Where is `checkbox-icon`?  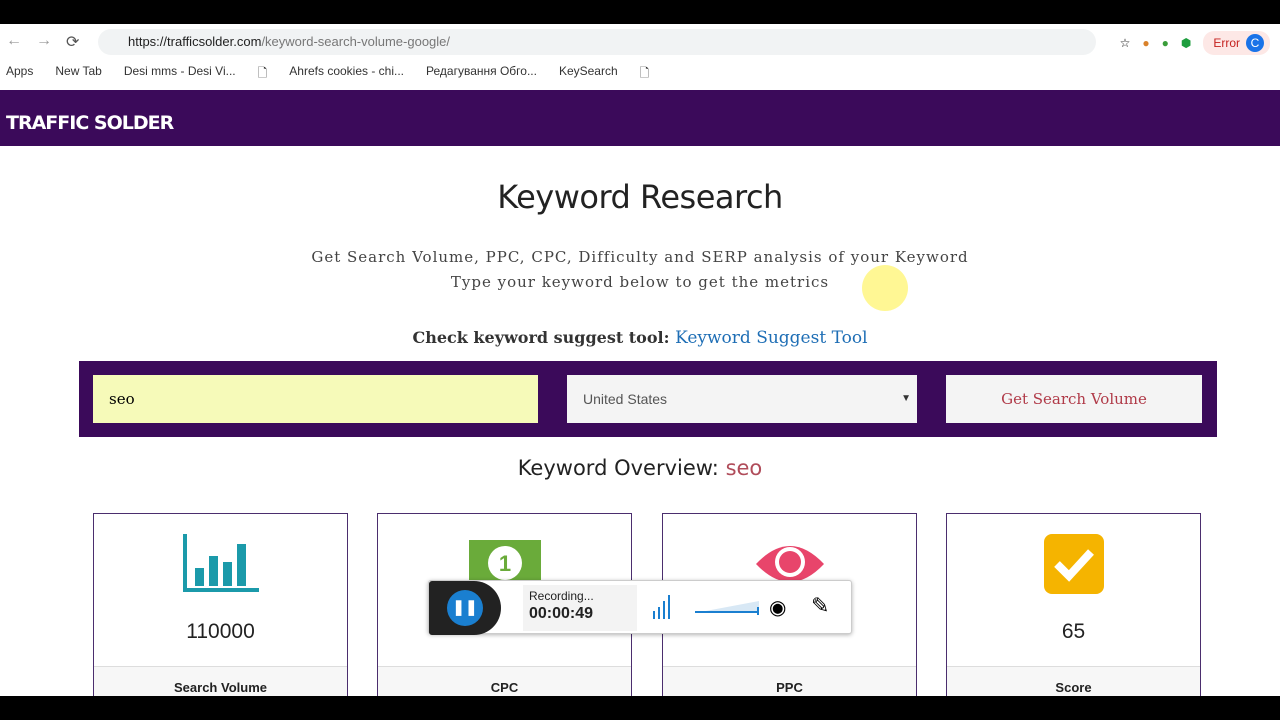 checkbox-icon is located at coordinates (1073, 564).